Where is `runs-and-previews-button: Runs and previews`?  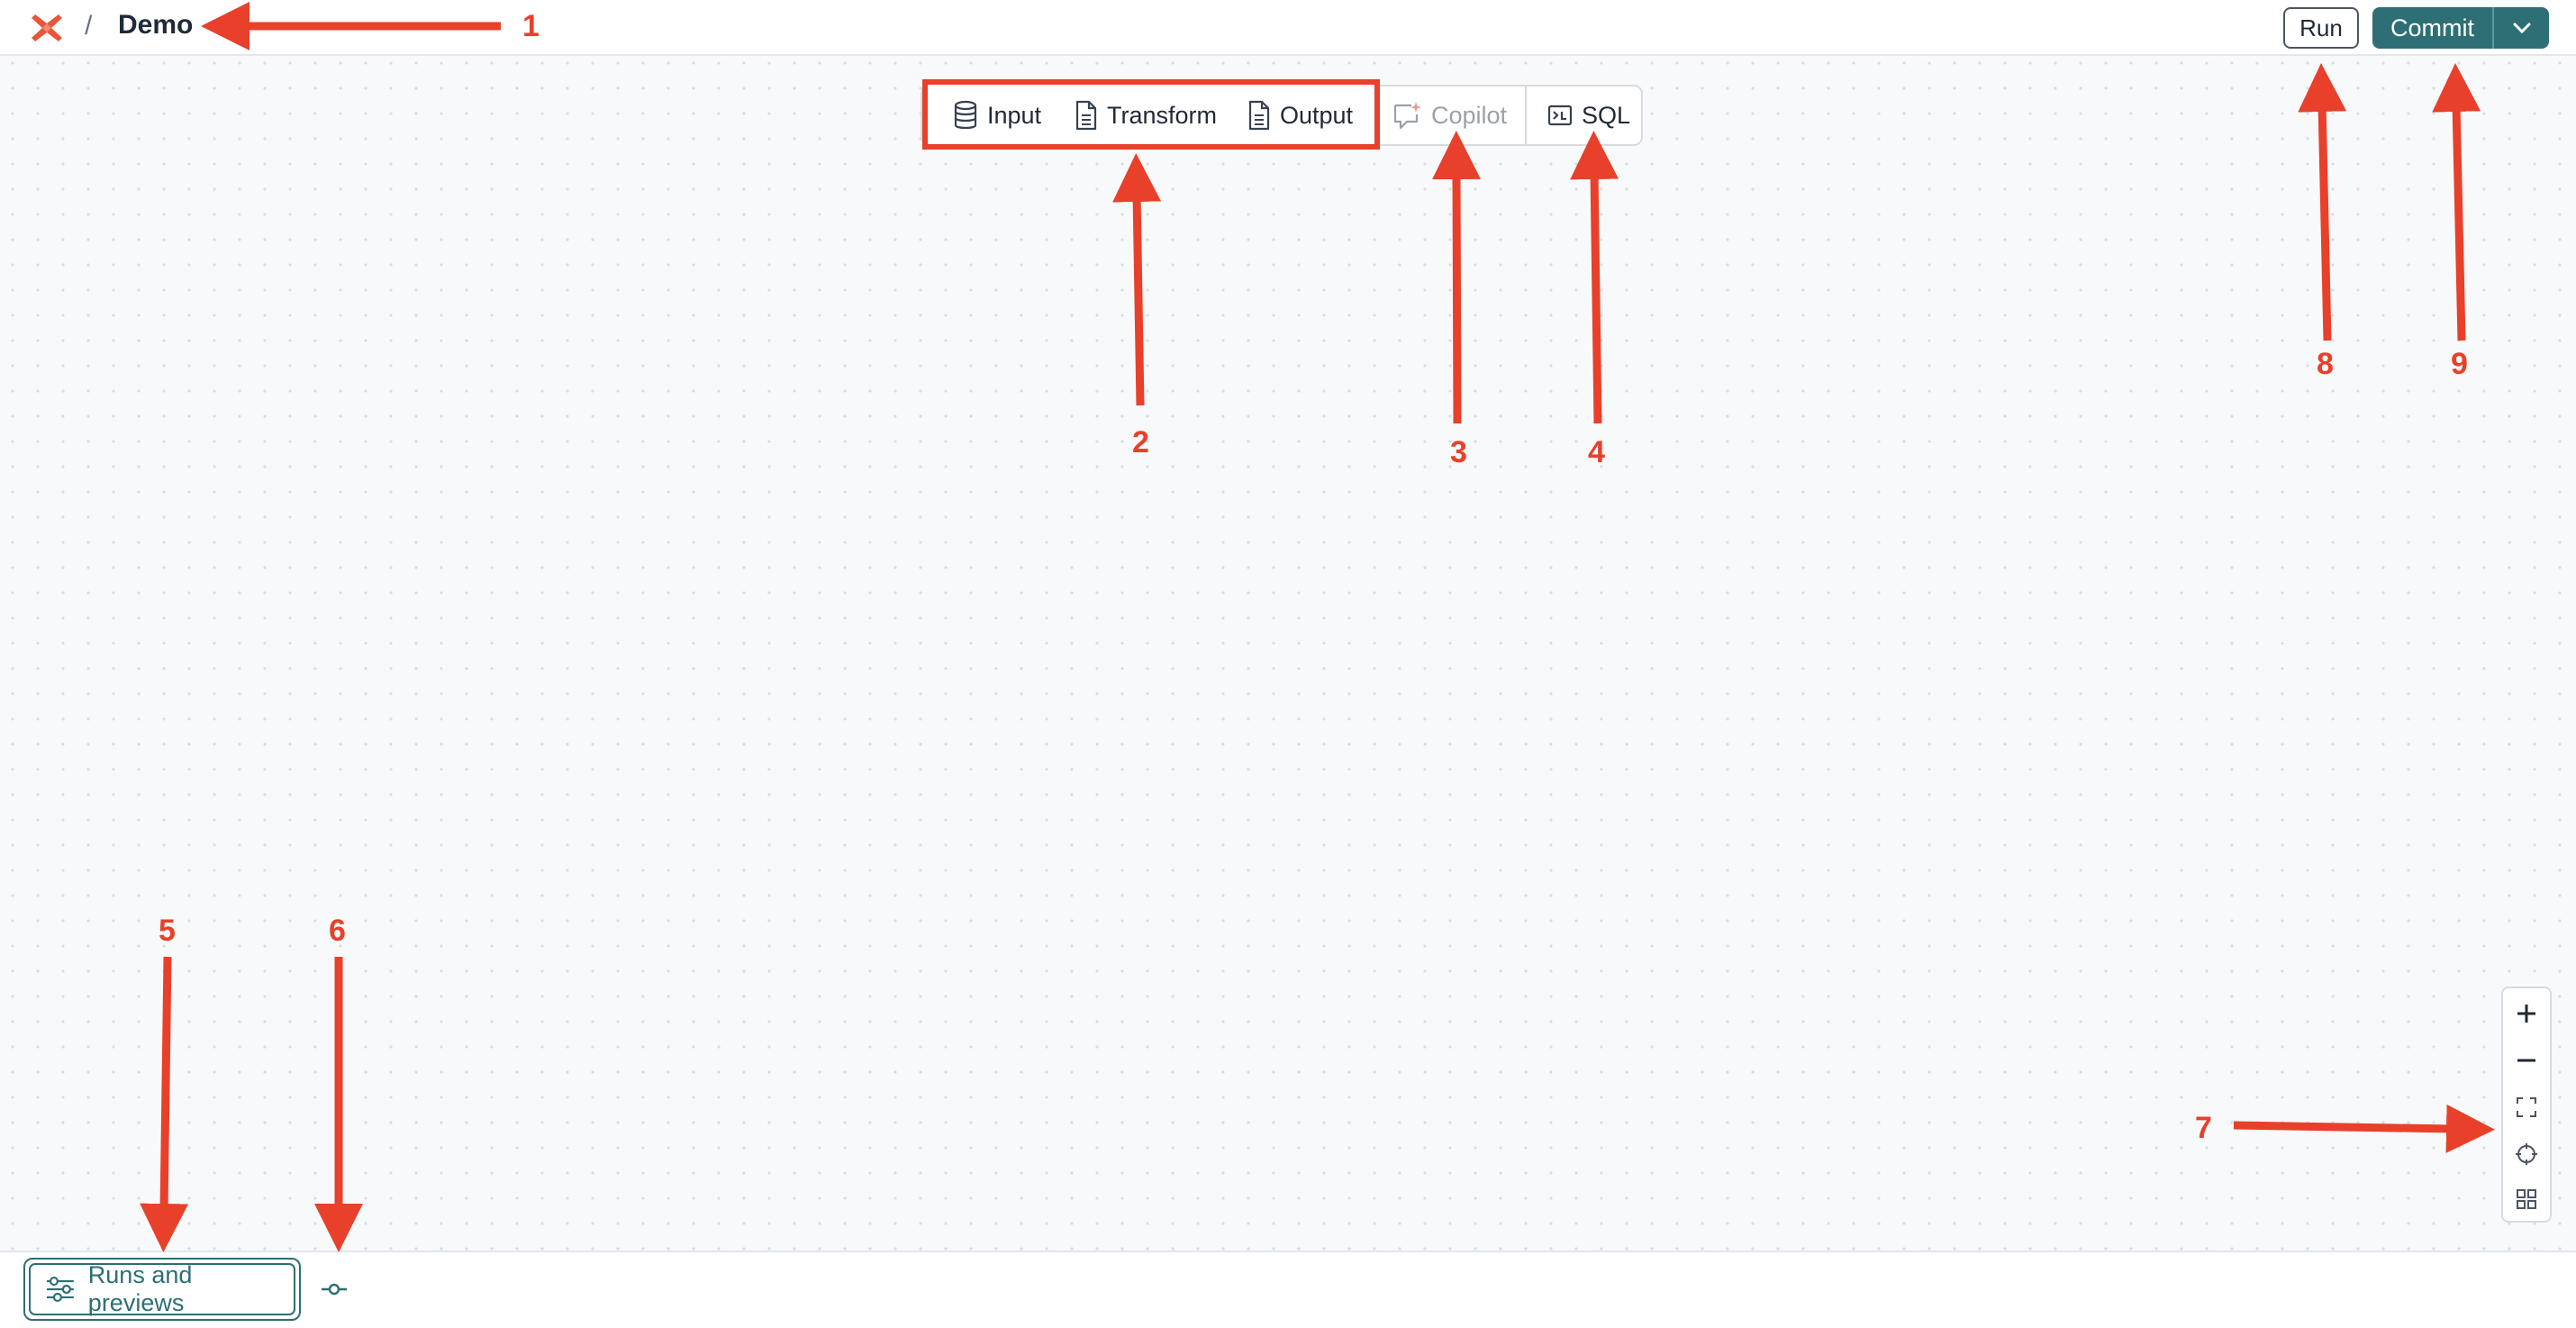 runs-and-previews-button: Runs and previews is located at coordinates (162, 1289).